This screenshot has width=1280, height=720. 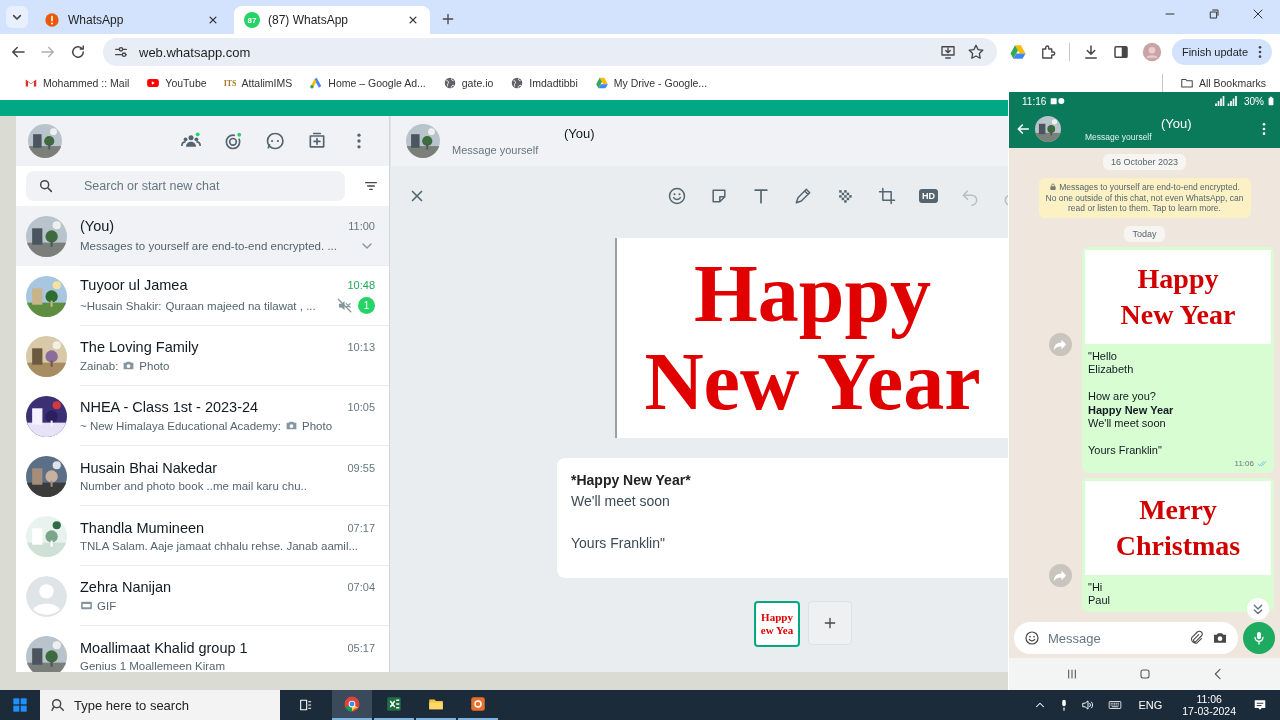 I want to click on text-icon, so click(x=761, y=196).